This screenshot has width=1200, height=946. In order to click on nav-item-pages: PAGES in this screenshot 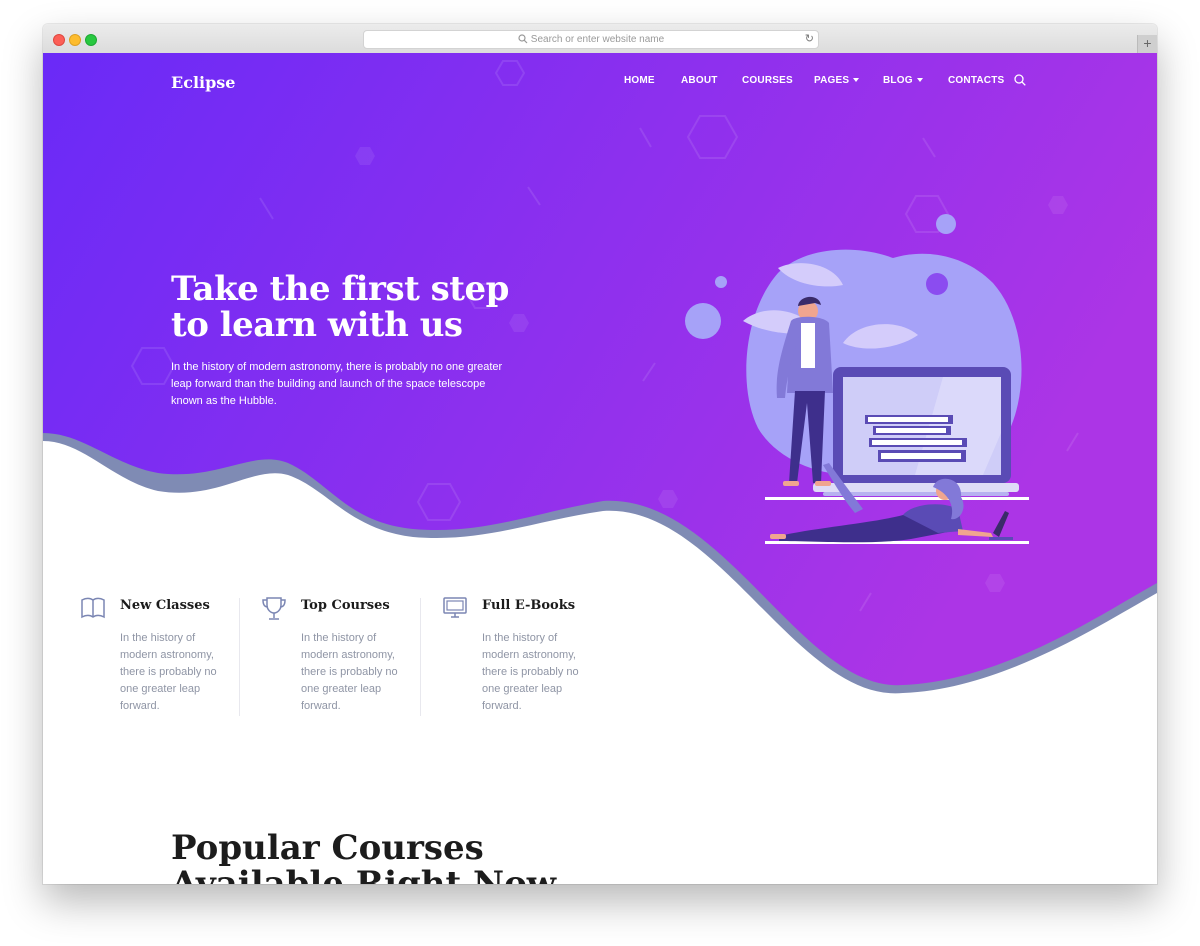, I will do `click(837, 80)`.